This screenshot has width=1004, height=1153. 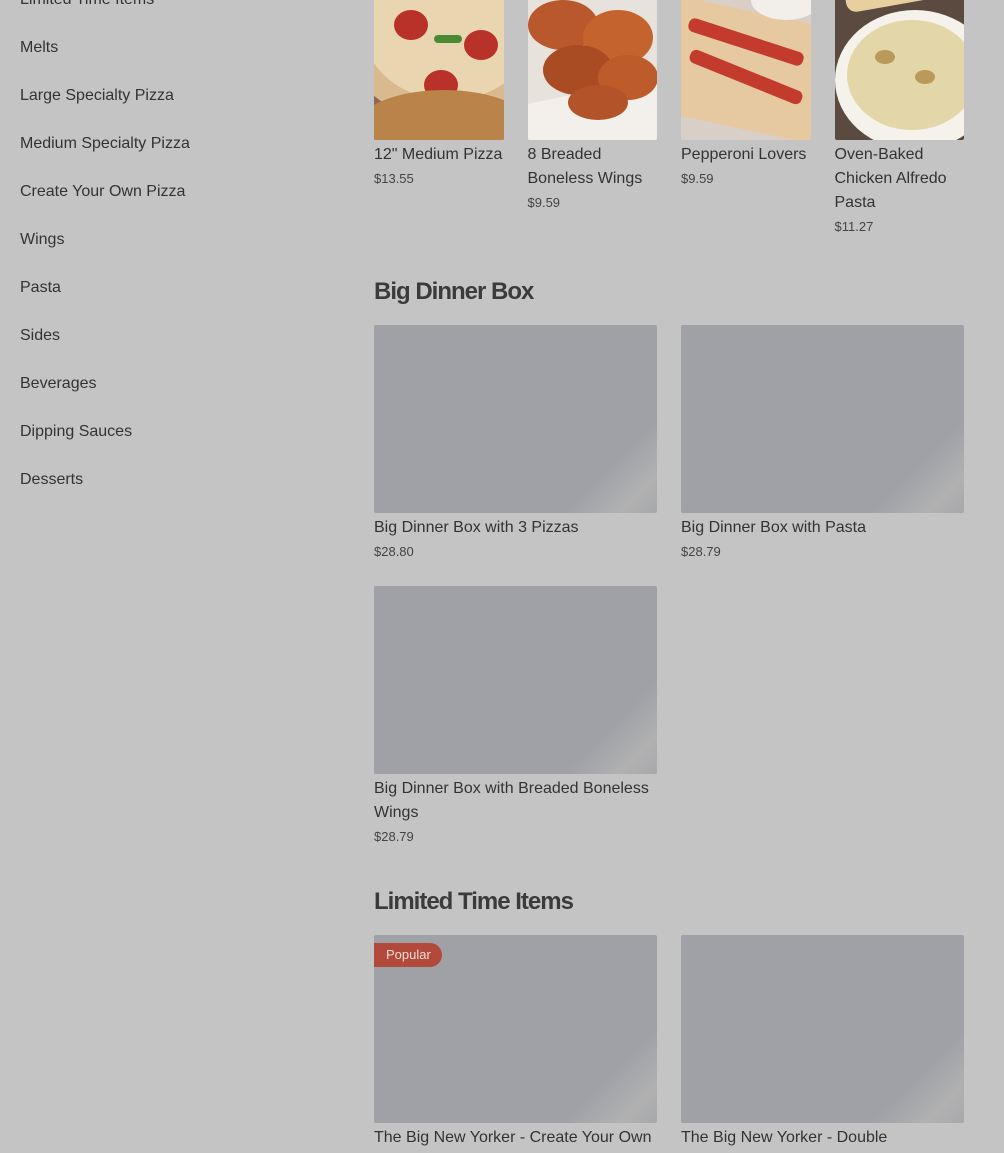 What do you see at coordinates (513, 1137) in the screenshot?
I see `item-name: The Big New Yorker - Create Your Own` at bounding box center [513, 1137].